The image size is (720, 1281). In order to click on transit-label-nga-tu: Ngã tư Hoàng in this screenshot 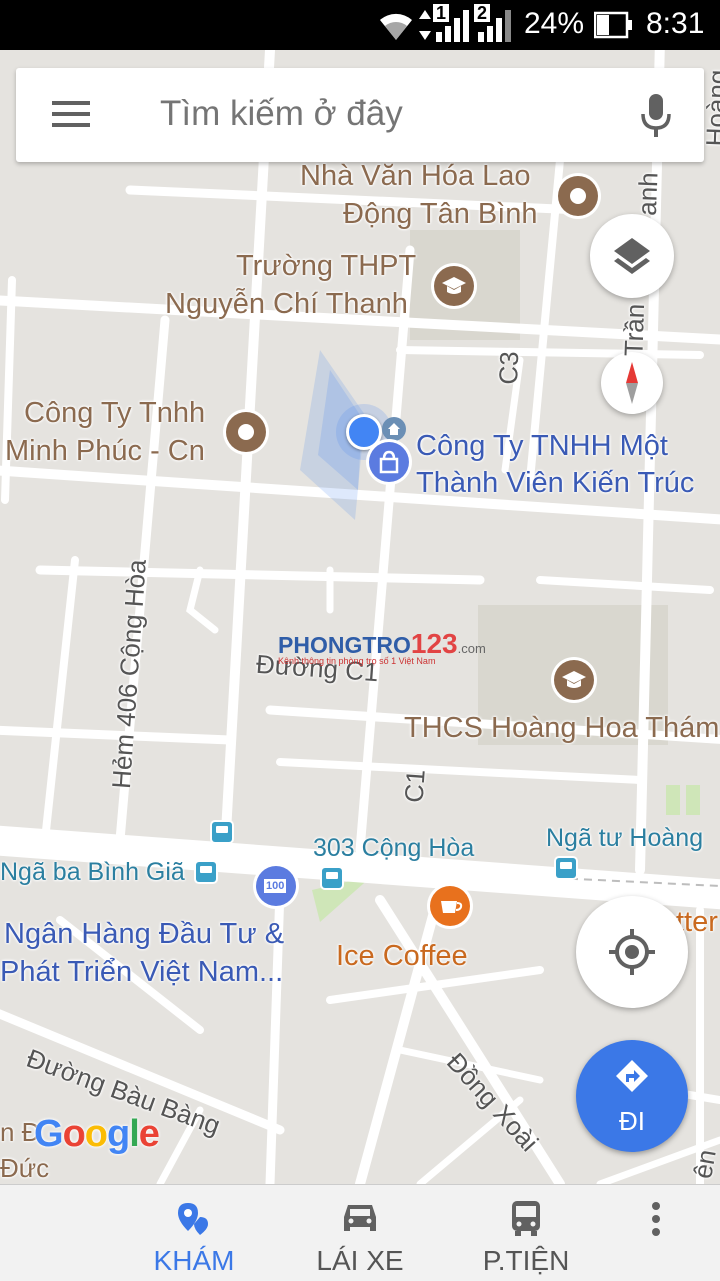, I will do `click(624, 838)`.